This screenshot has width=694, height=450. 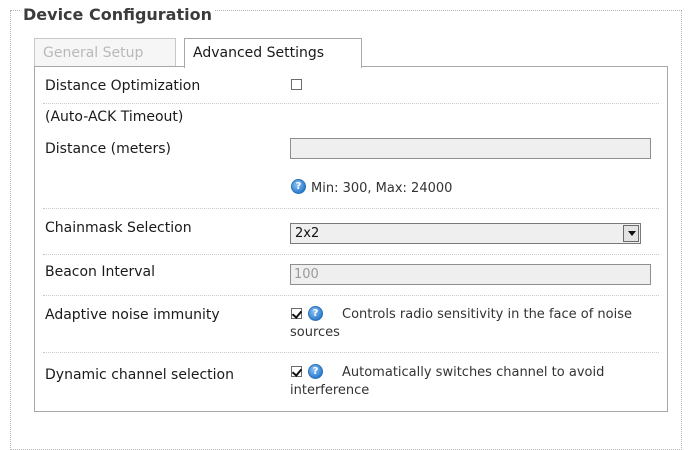 I want to click on dynamic-channel-label: Dynamic channel selection, so click(x=139, y=375).